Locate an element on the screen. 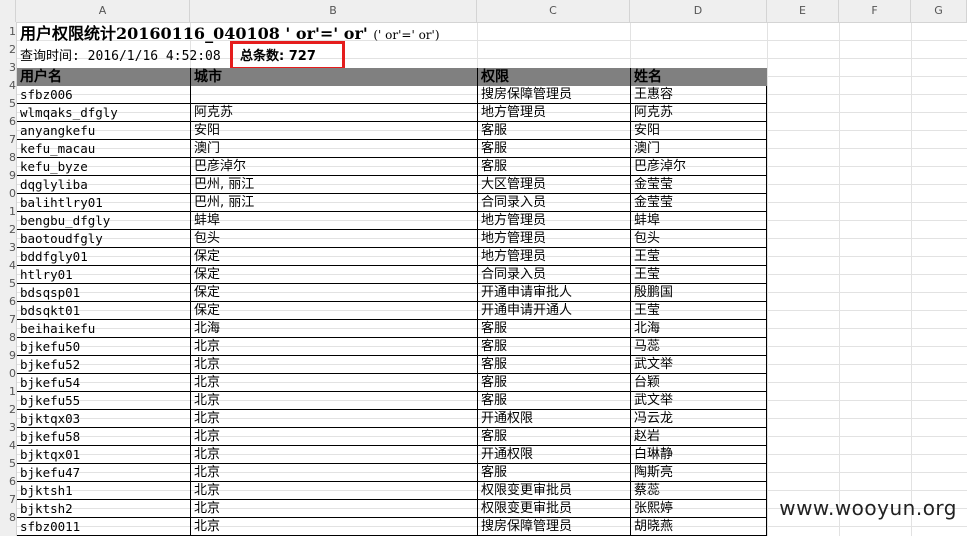 The width and height of the screenshot is (967, 536). row-number: 0 is located at coordinates (8, 374).